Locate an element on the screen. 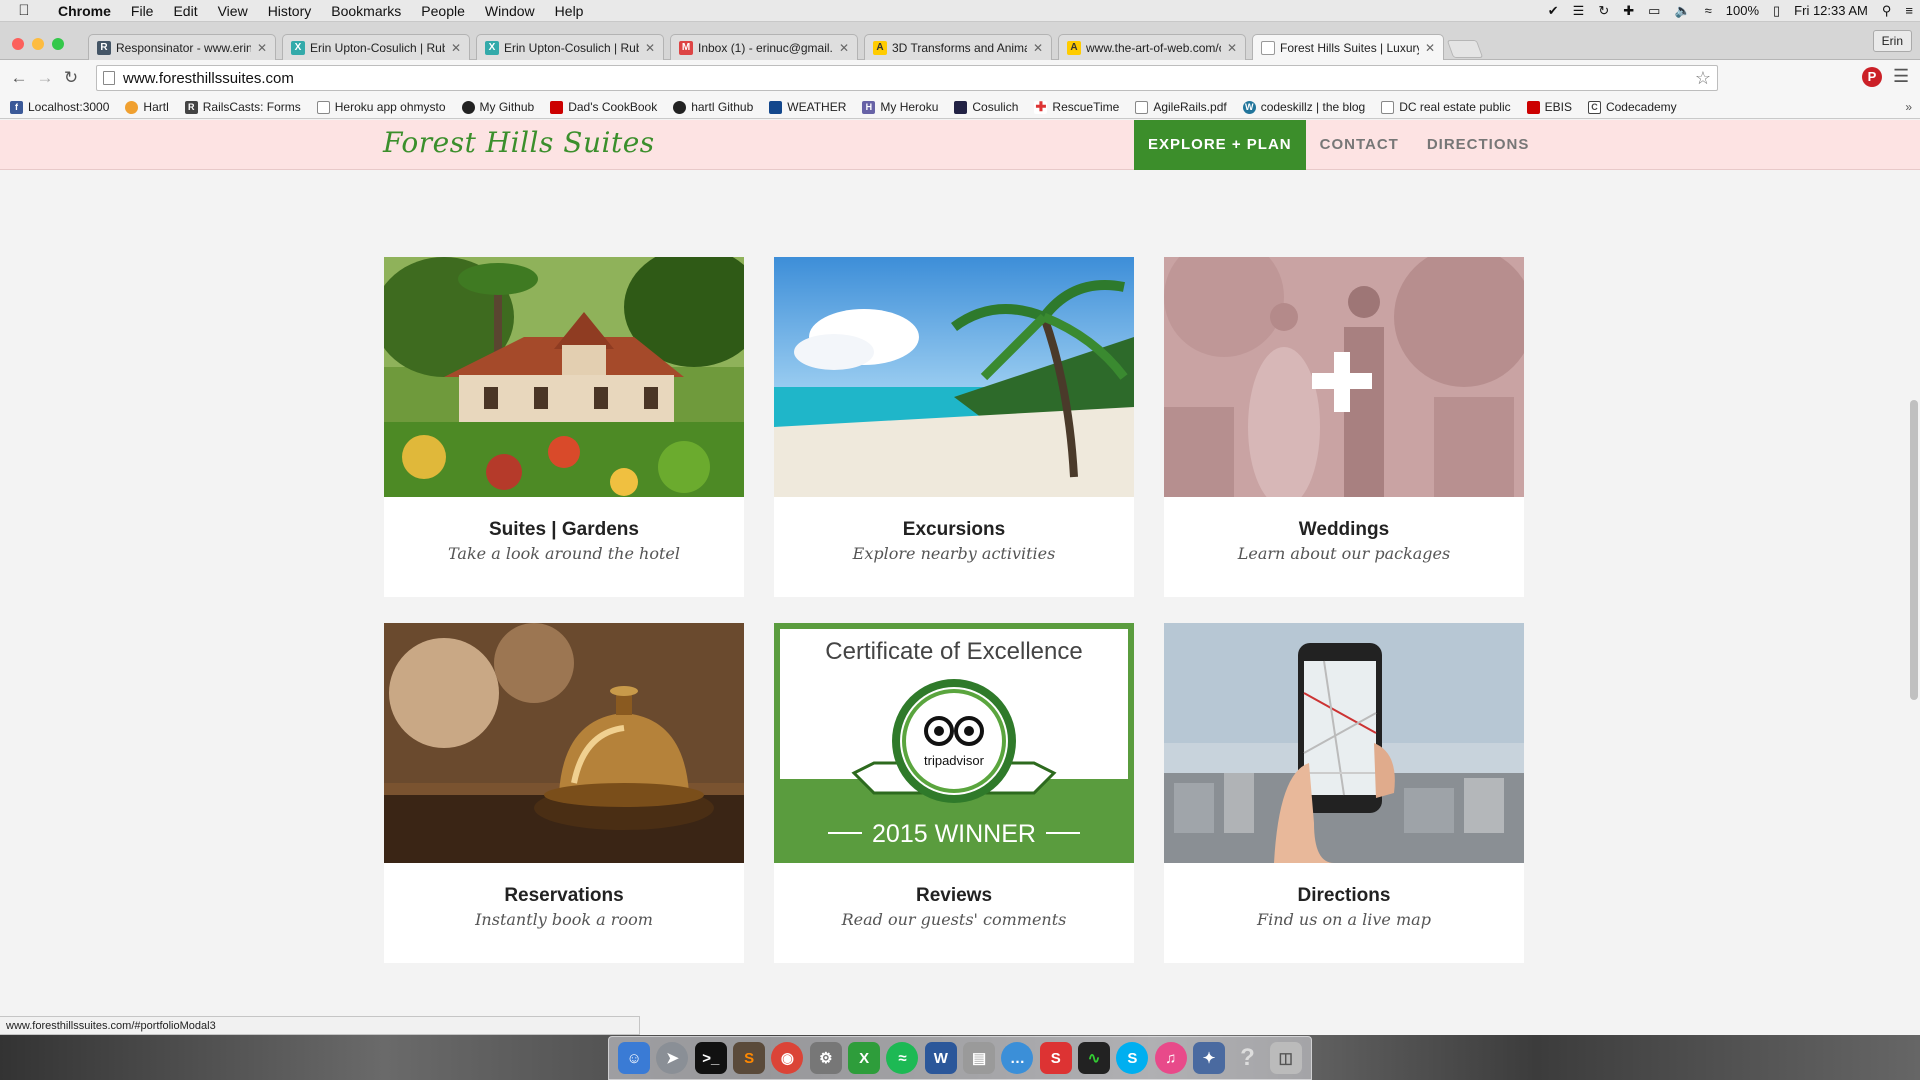 The image size is (1920, 1080). phone-map-image is located at coordinates (1344, 743).